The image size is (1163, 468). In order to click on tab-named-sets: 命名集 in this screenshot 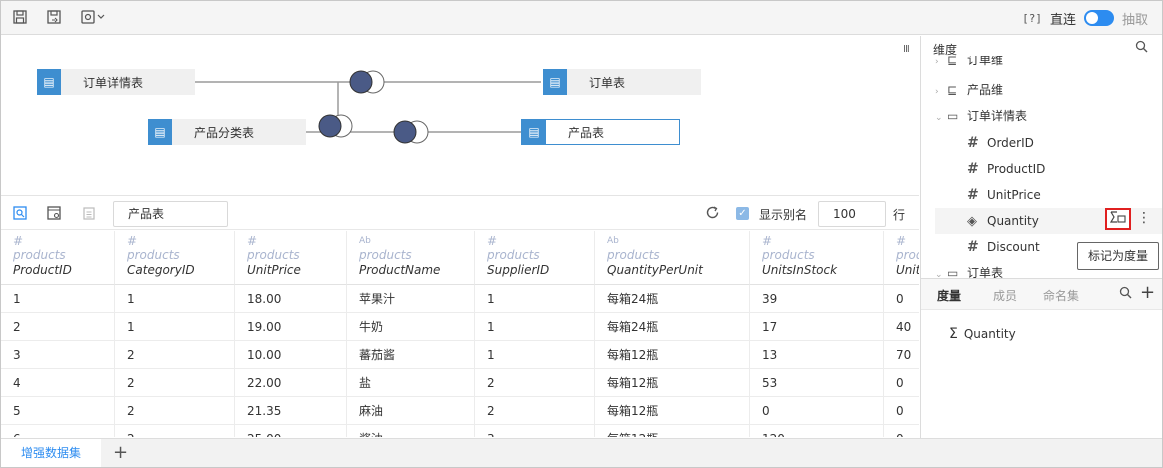, I will do `click(1061, 295)`.